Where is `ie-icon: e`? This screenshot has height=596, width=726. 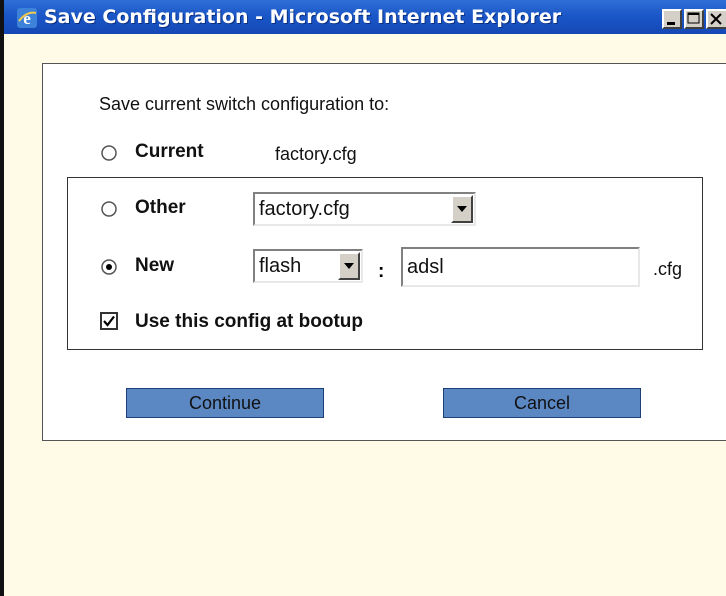
ie-icon: e is located at coordinates (27, 18).